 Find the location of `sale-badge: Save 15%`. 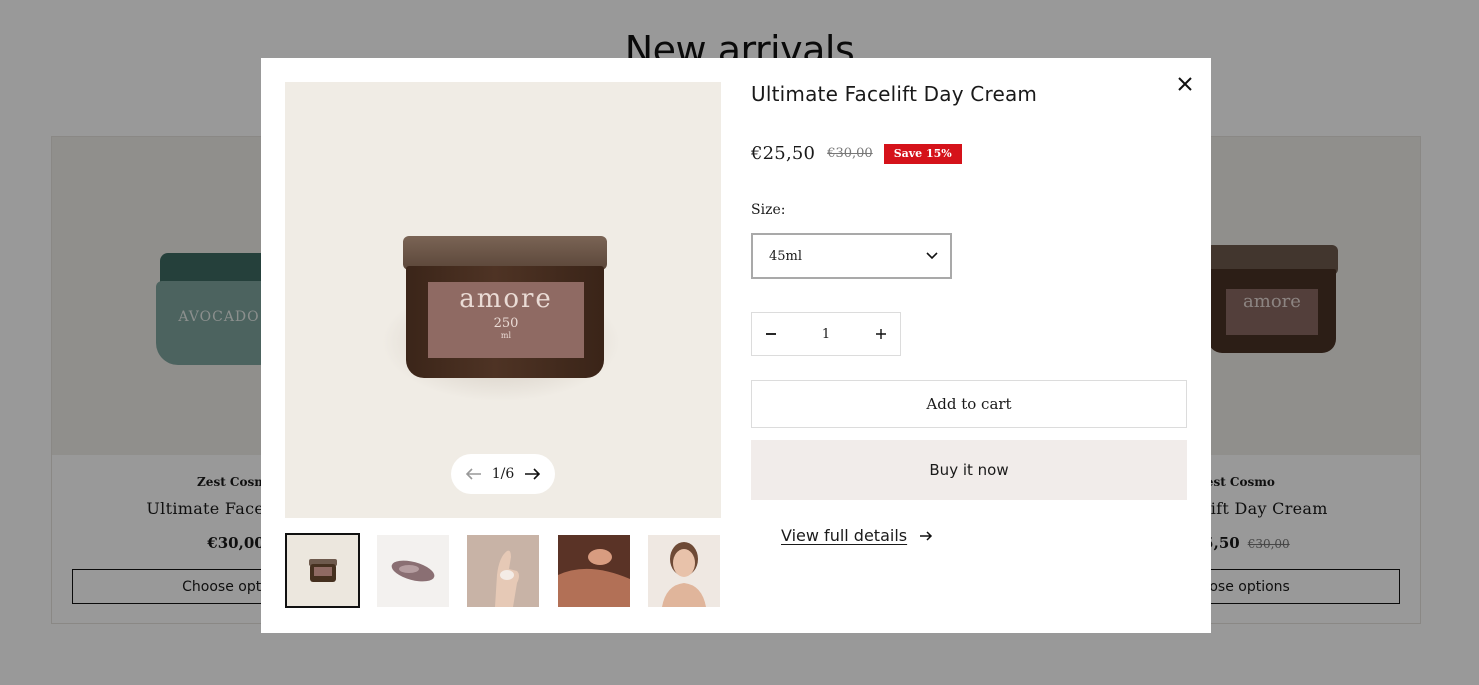

sale-badge: Save 15% is located at coordinates (922, 153).